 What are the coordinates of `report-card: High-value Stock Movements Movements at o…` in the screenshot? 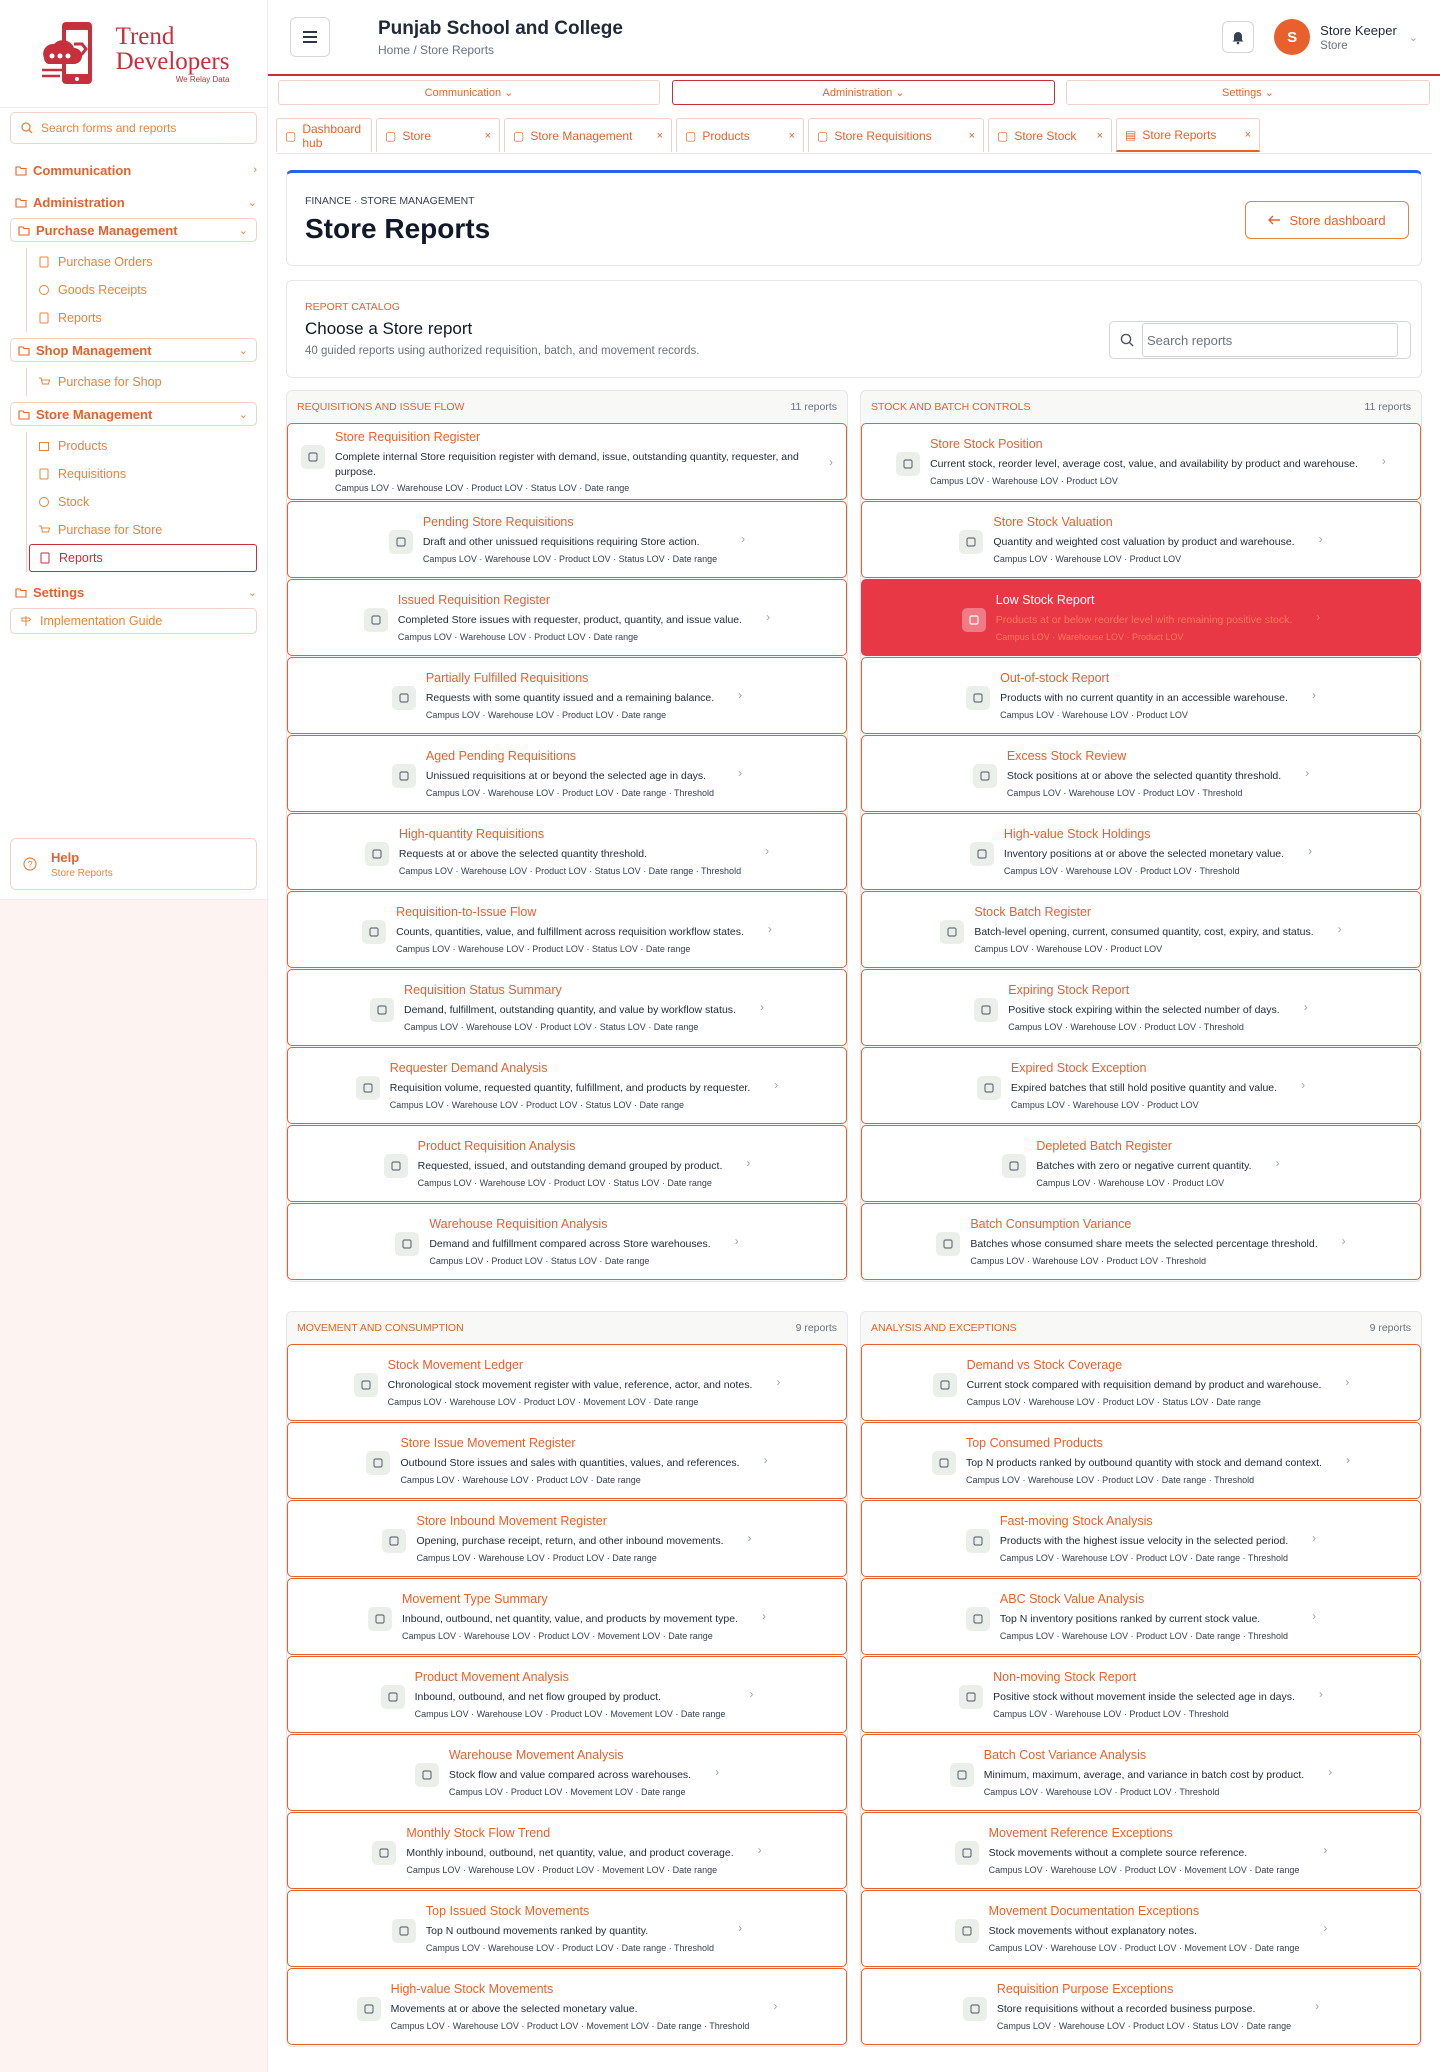 It's located at (567, 2006).